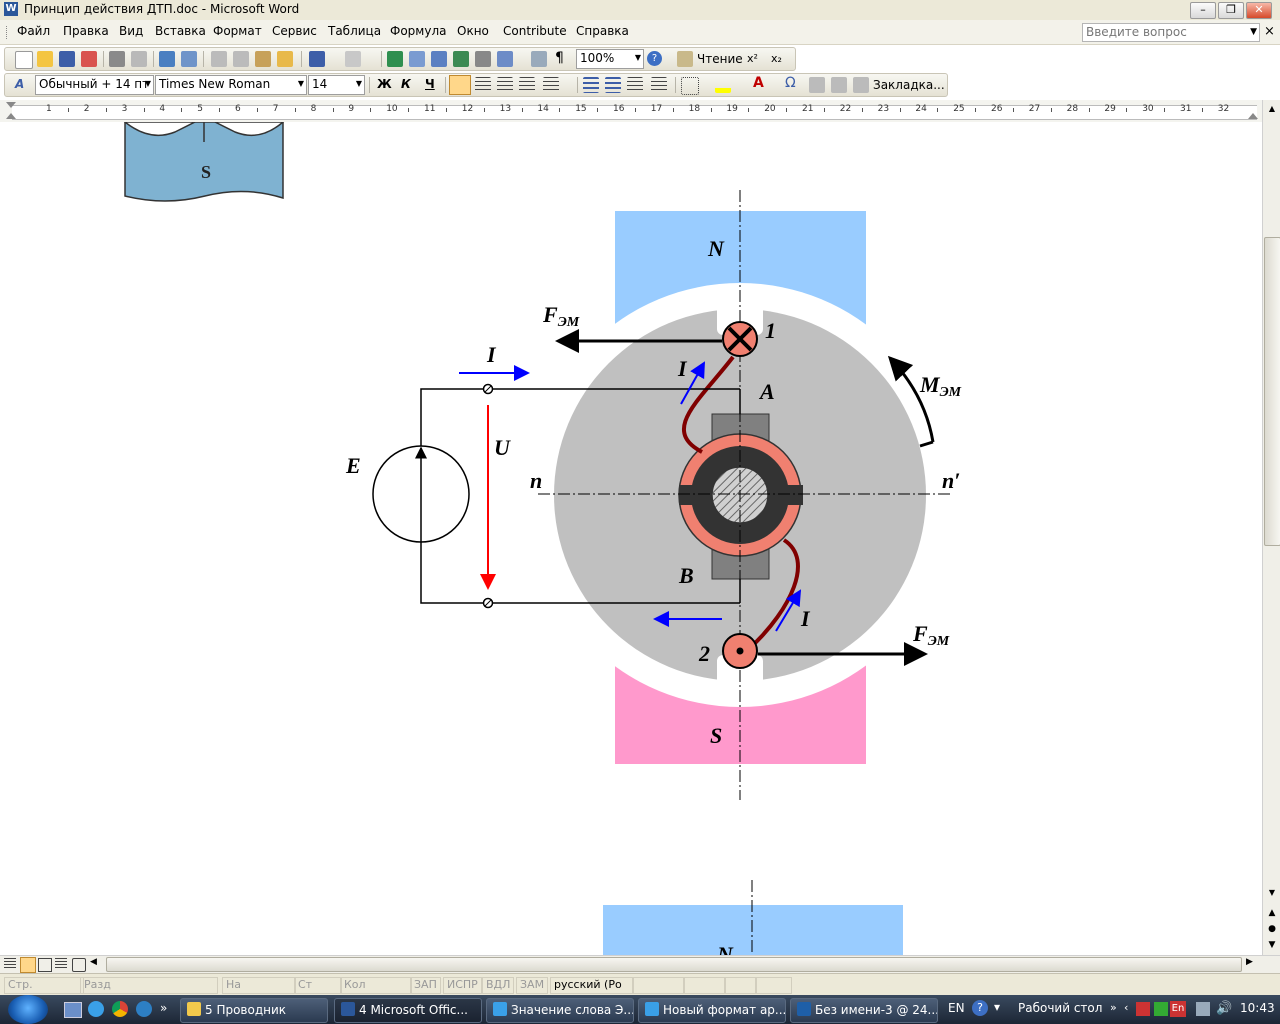  Describe the element at coordinates (231, 85) in the screenshot. I see `font-select: Times New Roman ▼` at that location.